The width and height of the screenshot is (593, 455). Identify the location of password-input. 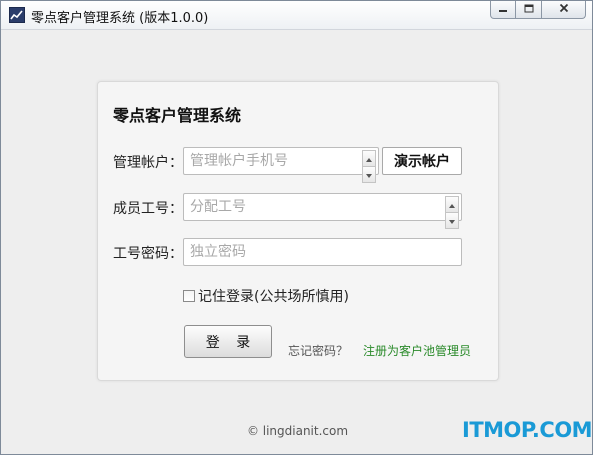
(322, 252).